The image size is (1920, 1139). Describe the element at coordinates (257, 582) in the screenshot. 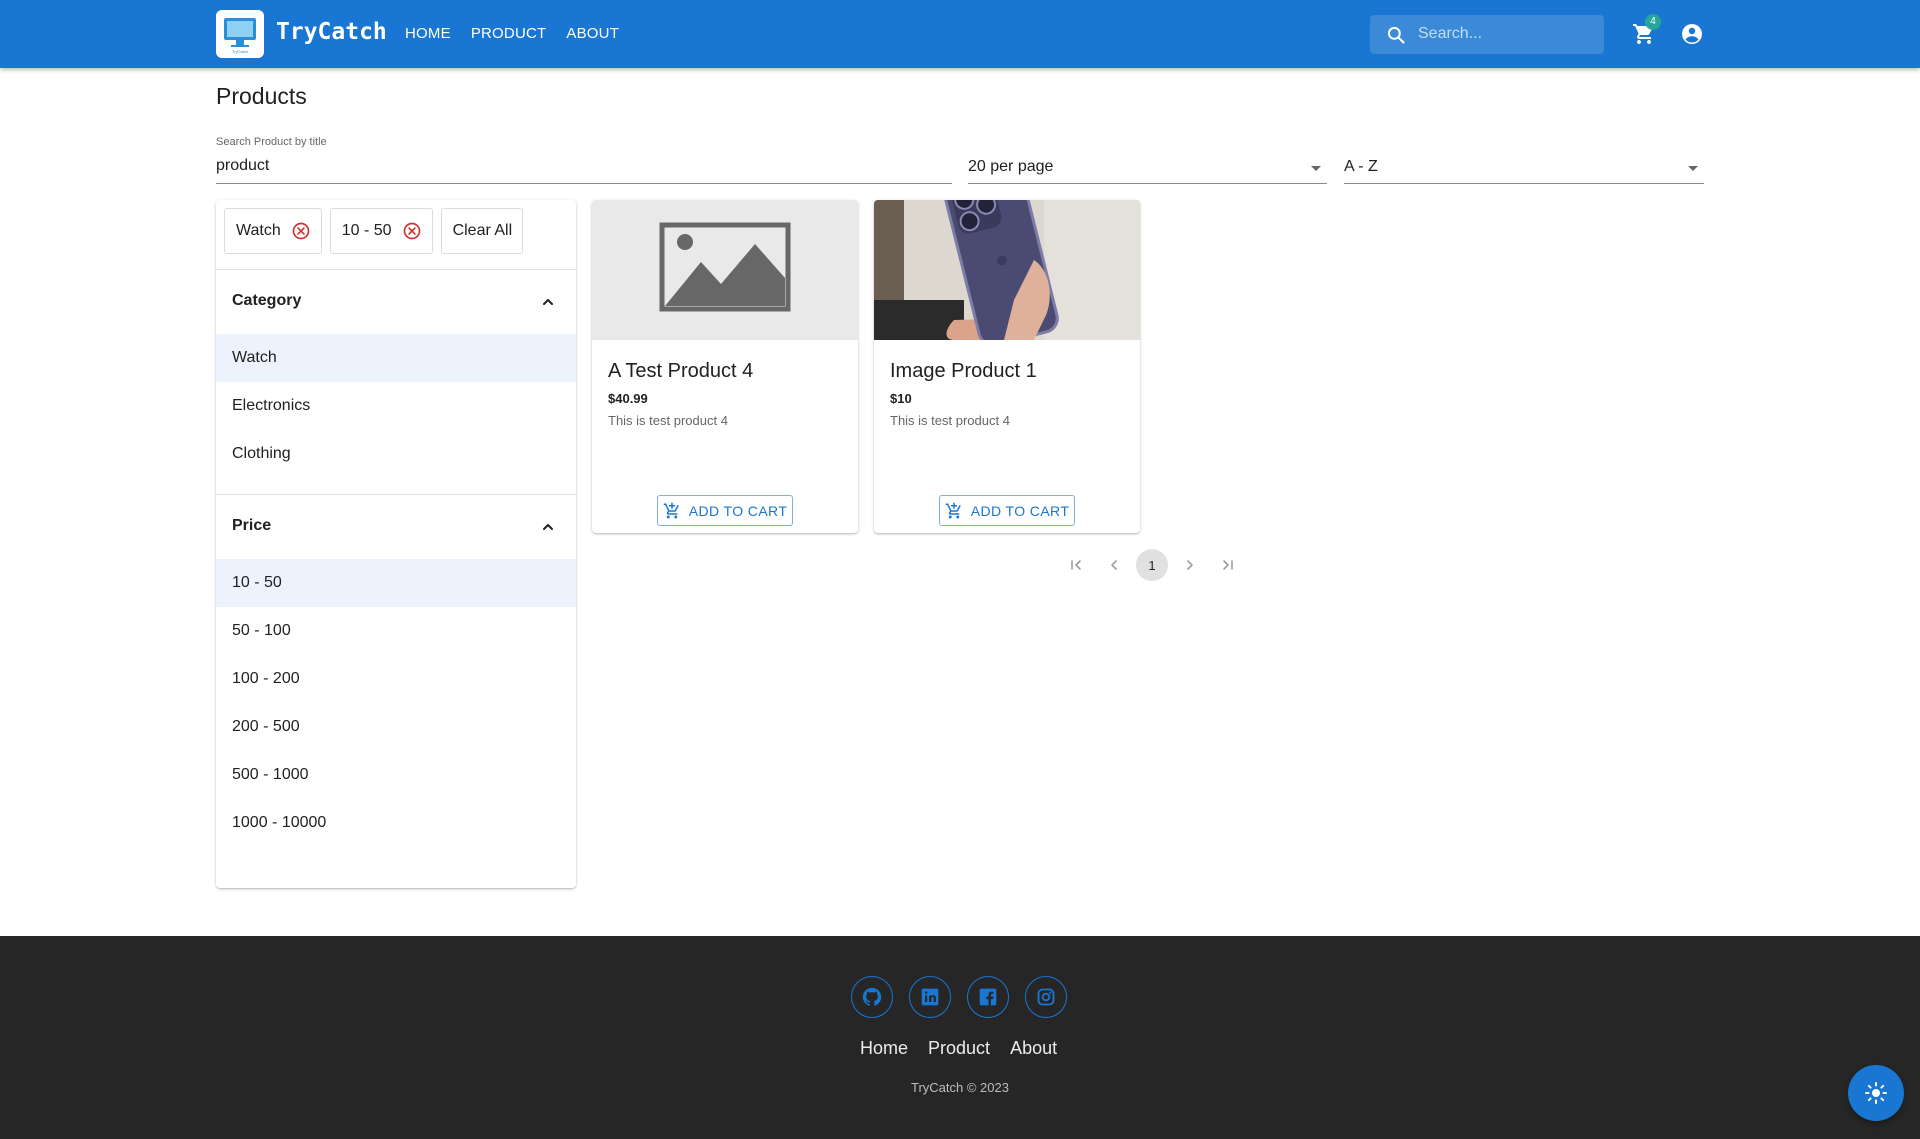

I see `option-label: 10 - 50` at that location.